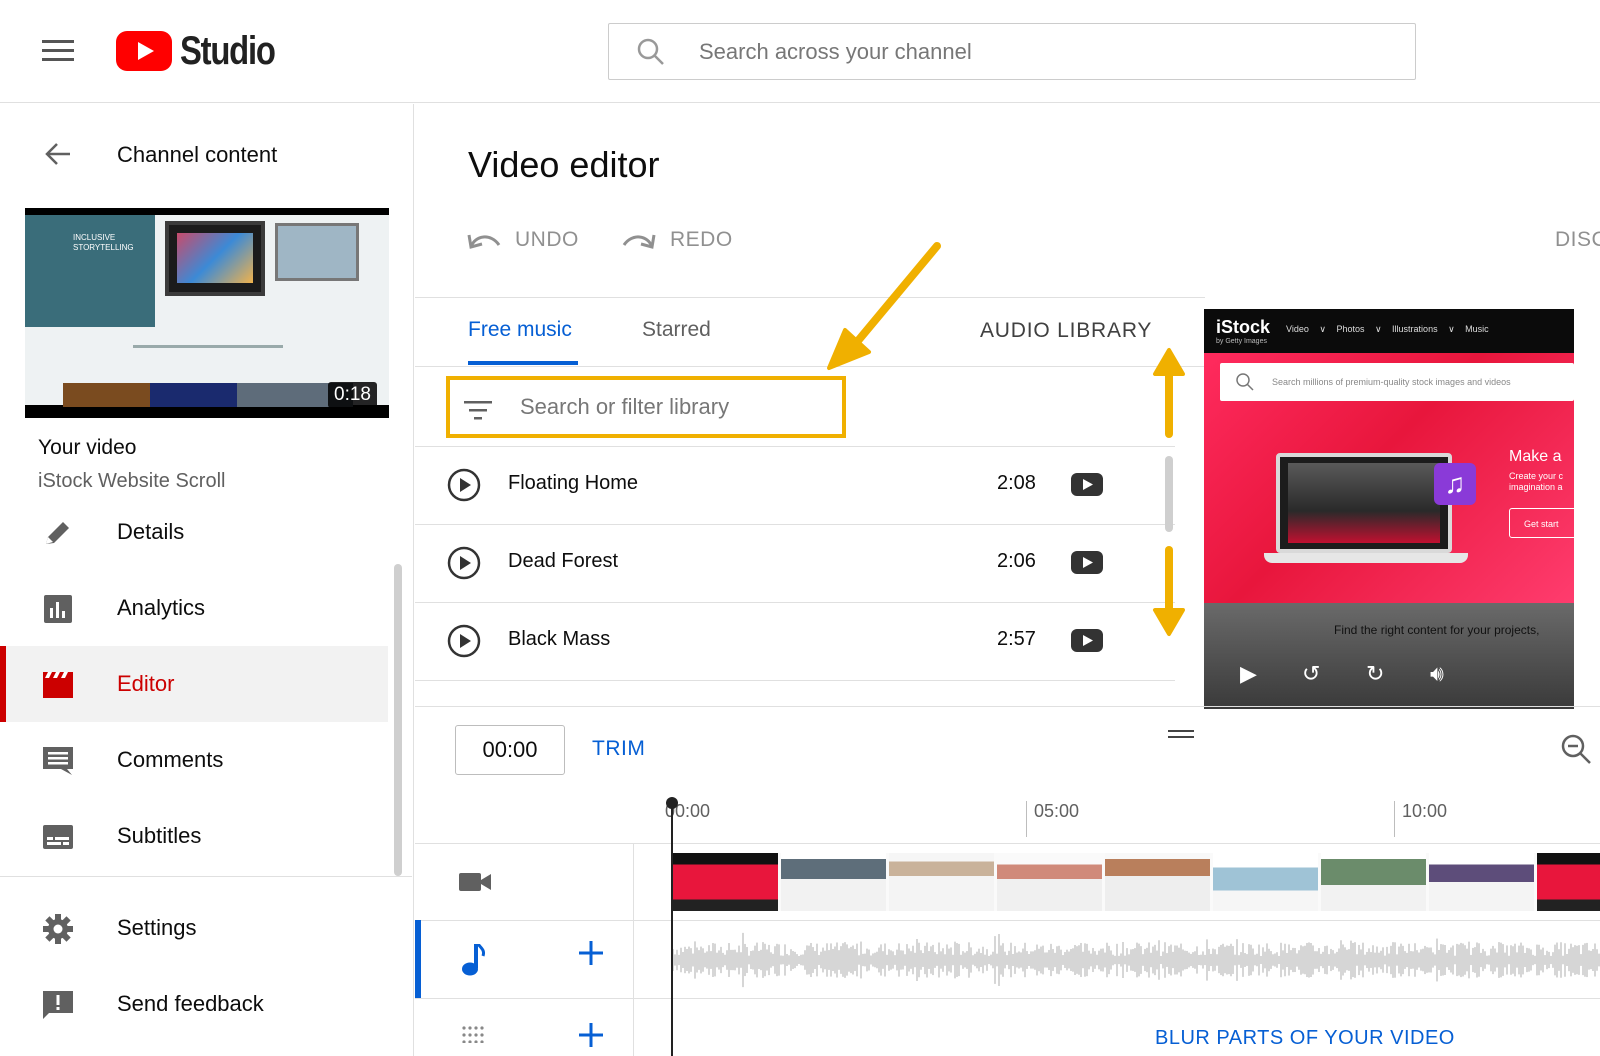  I want to click on add-blur-icon, so click(591, 1035).